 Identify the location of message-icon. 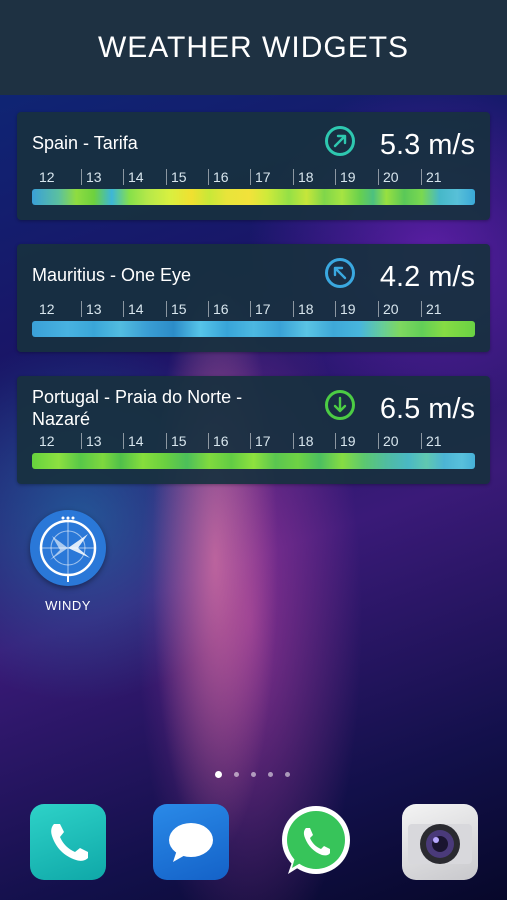
(191, 842).